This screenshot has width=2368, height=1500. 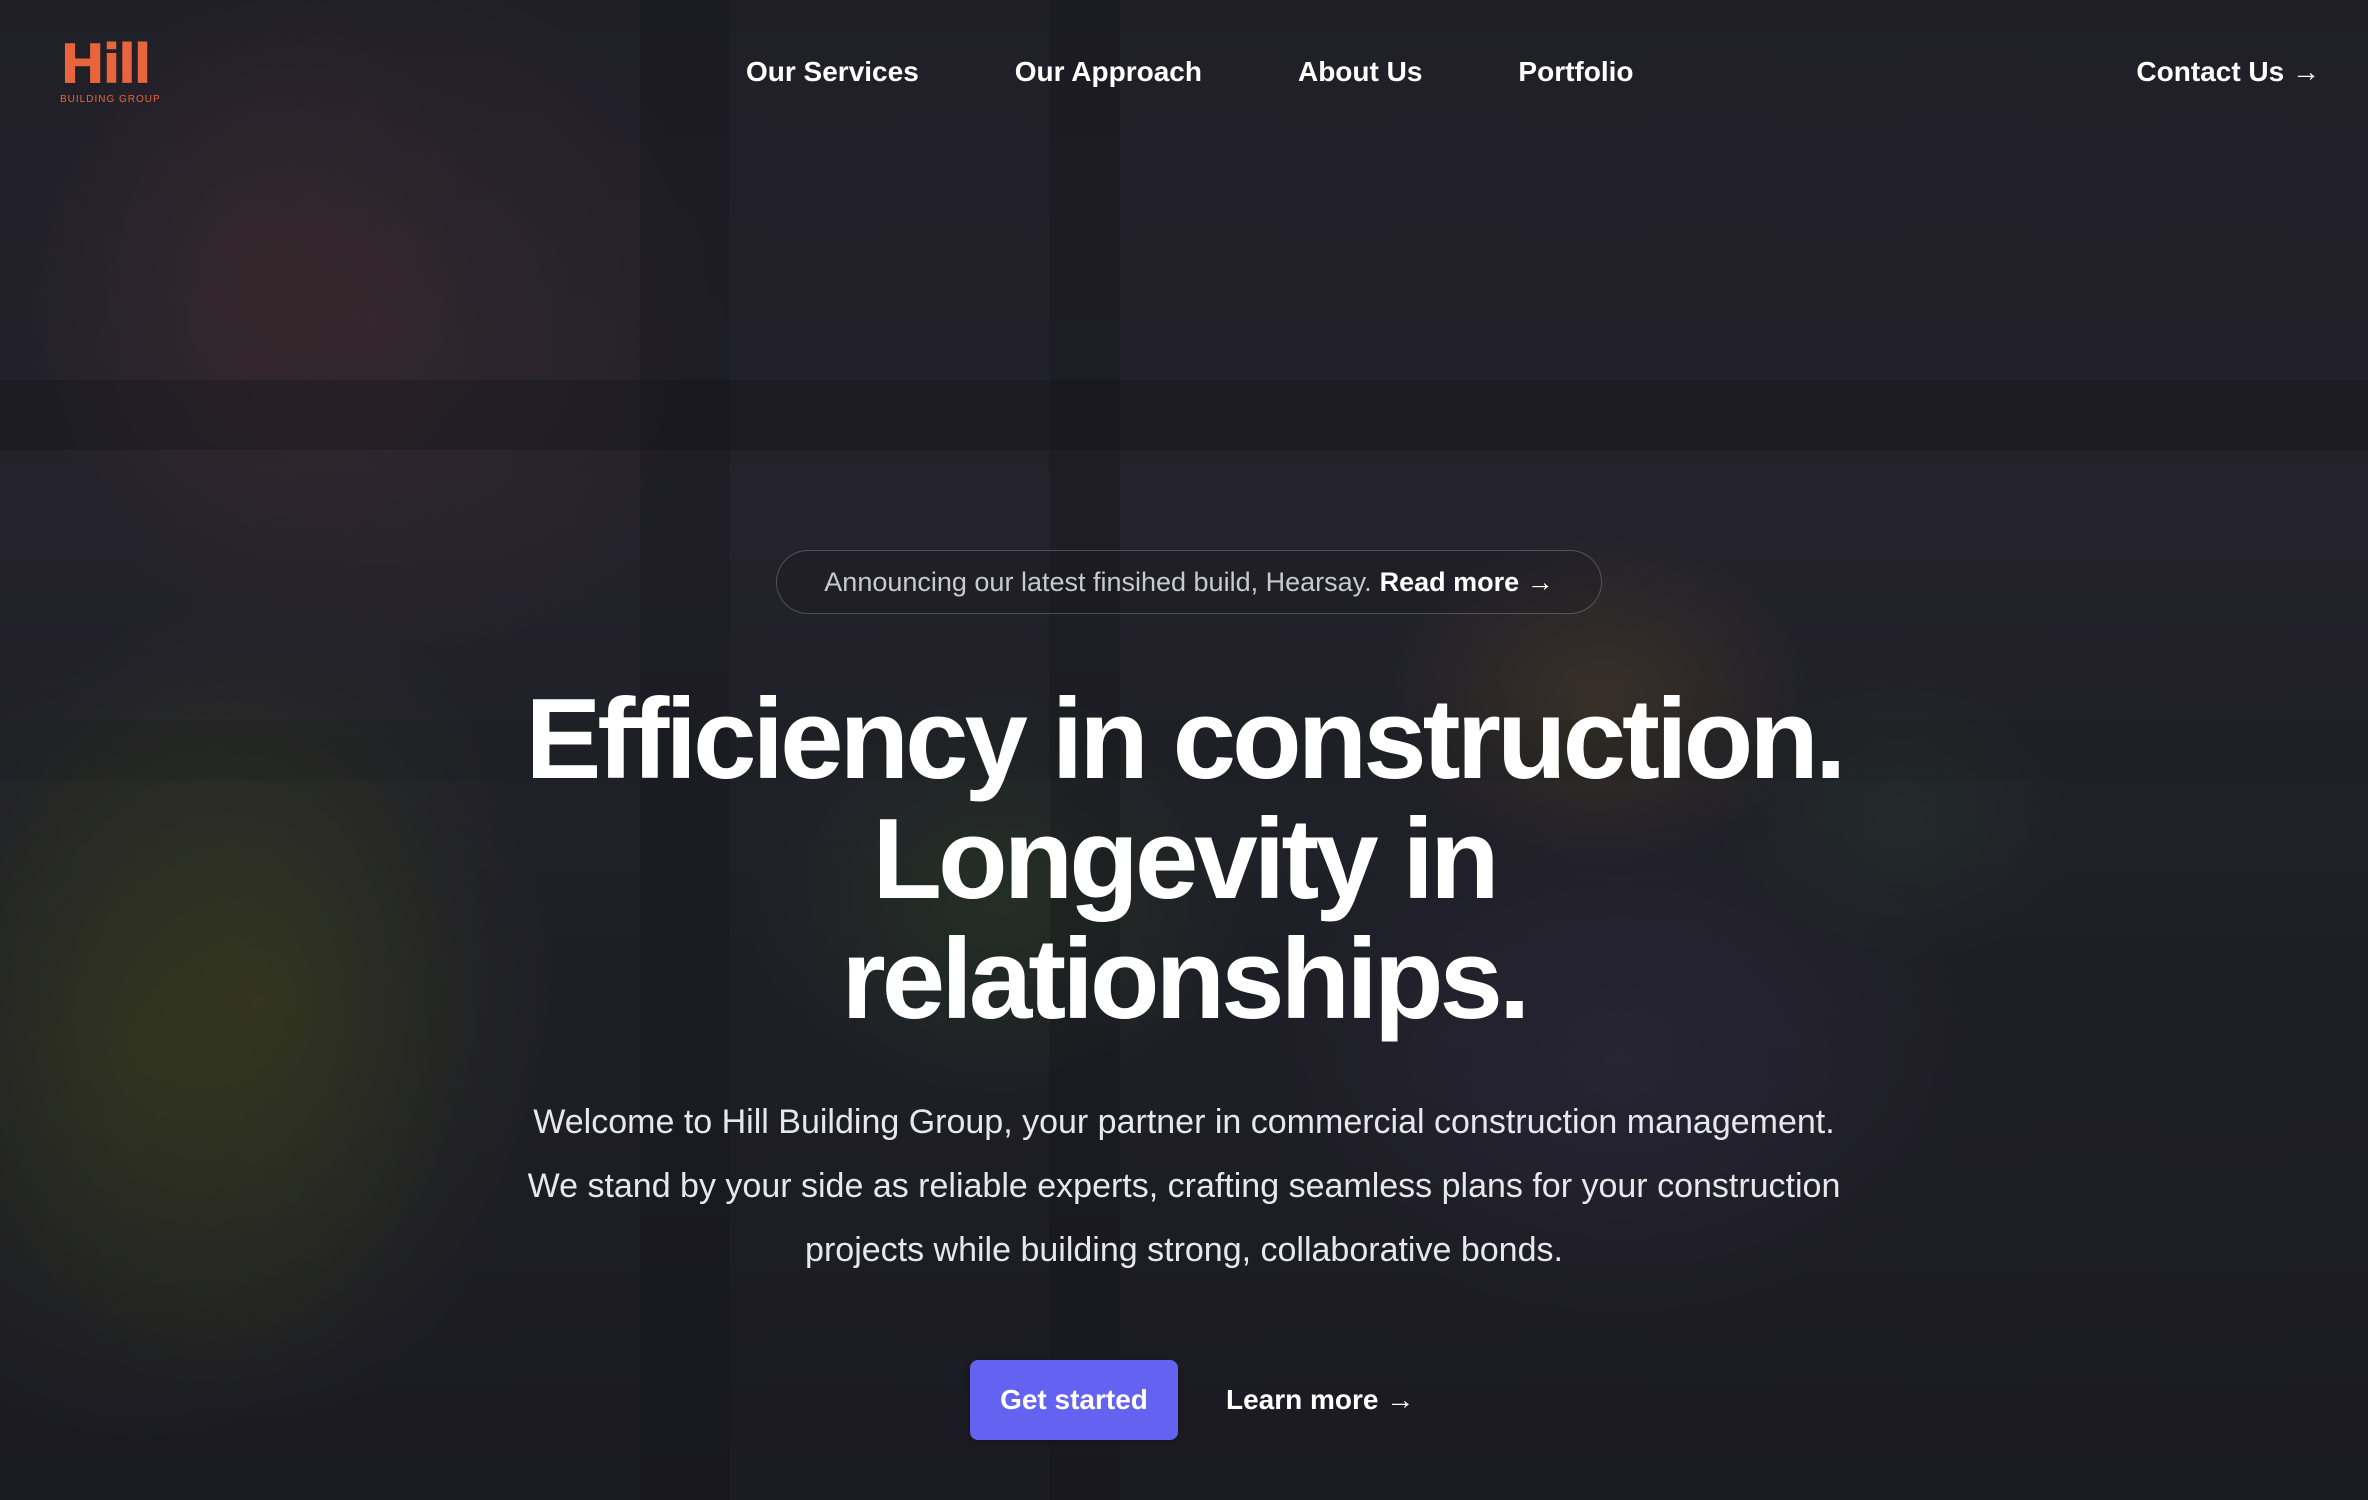 I want to click on contact-us-link: Contact Us →, so click(x=2228, y=72).